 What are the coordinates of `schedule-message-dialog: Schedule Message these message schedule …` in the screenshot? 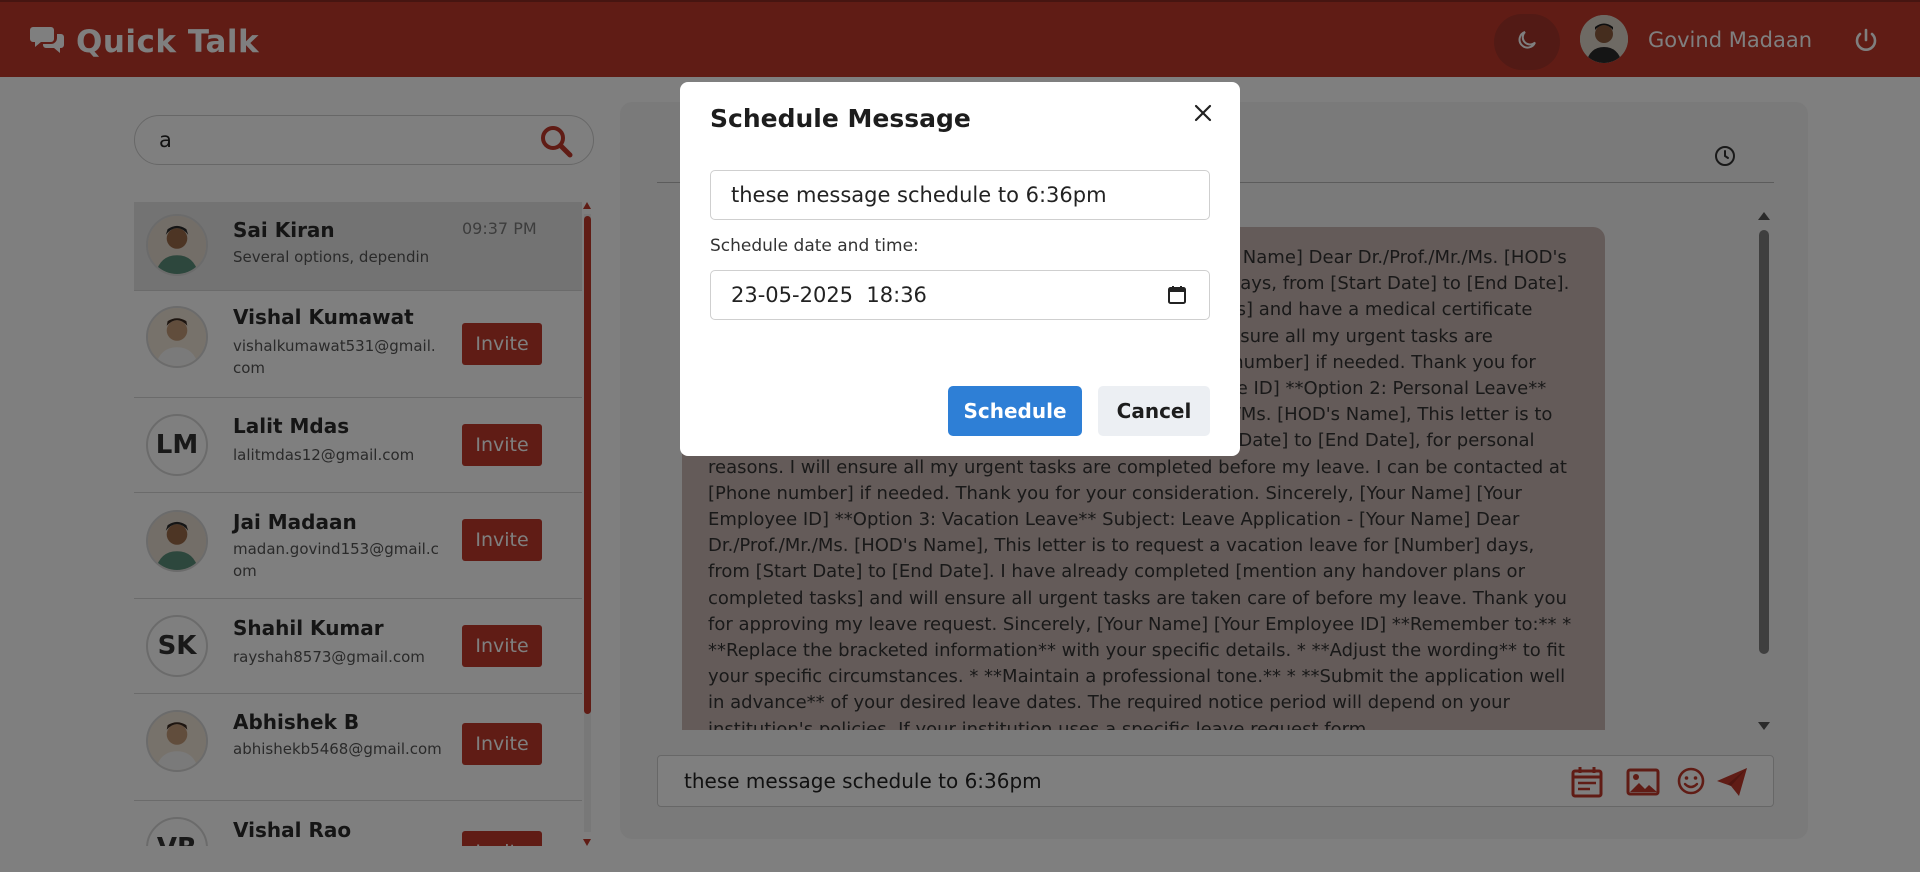 It's located at (960, 269).